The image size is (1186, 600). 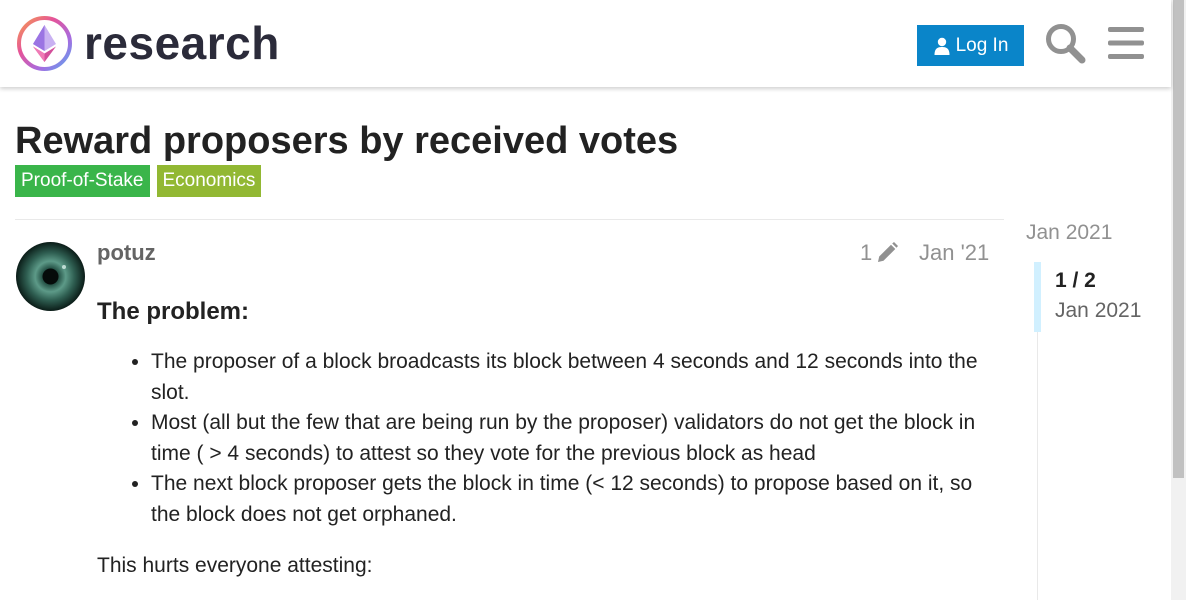 What do you see at coordinates (509, 219) in the screenshot?
I see `title-divider` at bounding box center [509, 219].